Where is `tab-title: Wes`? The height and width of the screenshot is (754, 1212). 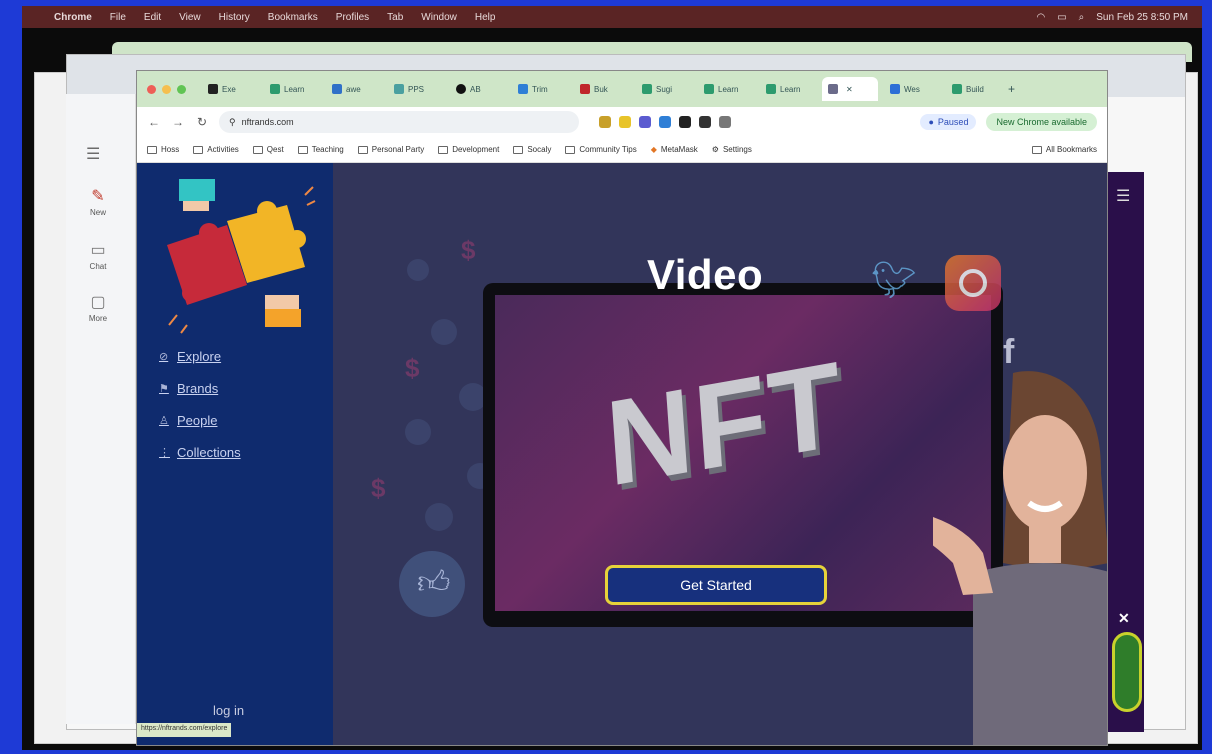
tab-title: Wes is located at coordinates (912, 89).